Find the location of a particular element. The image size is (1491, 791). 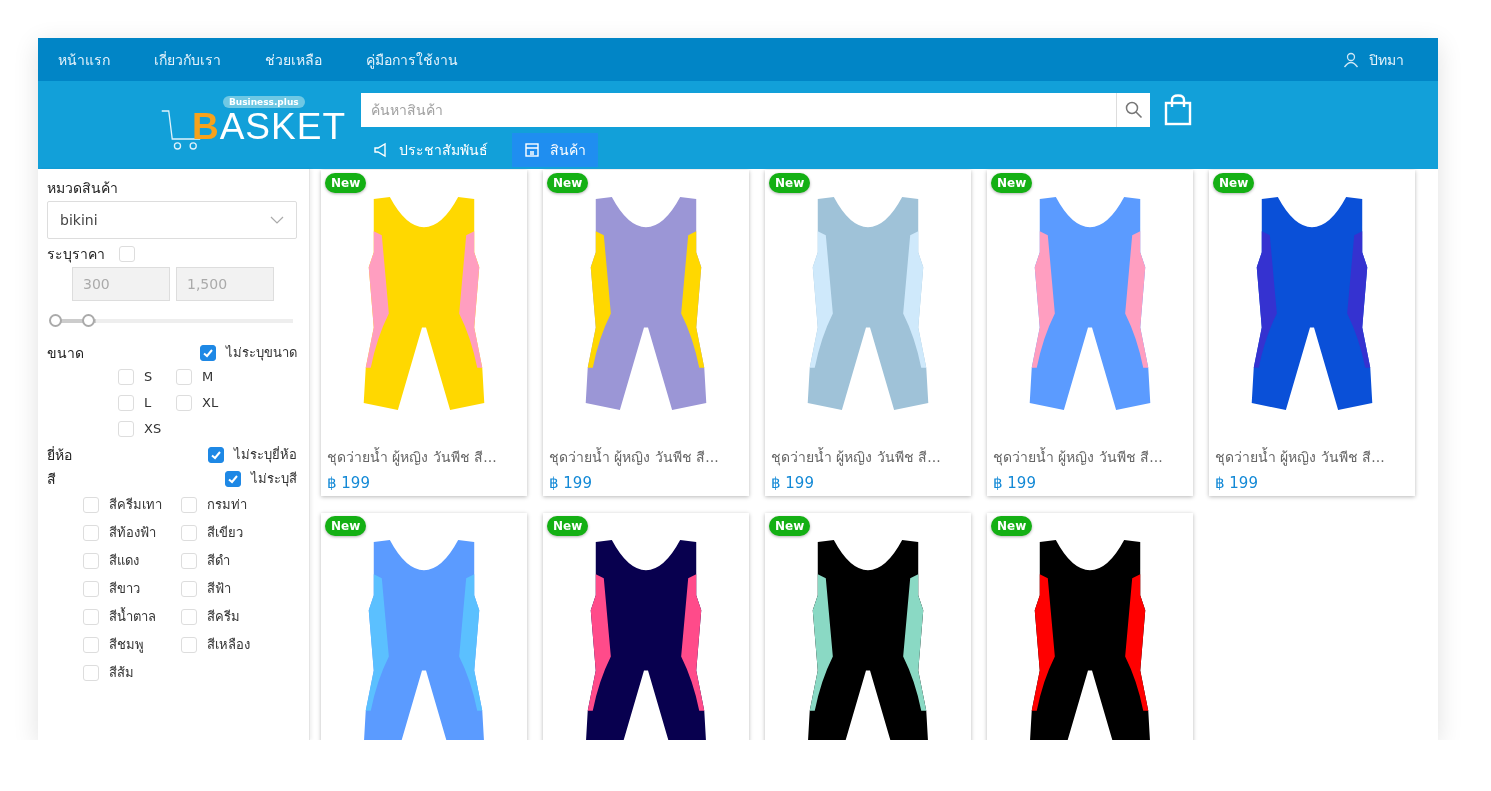

search-field: ค้นหาสินค้า is located at coordinates (738, 110).